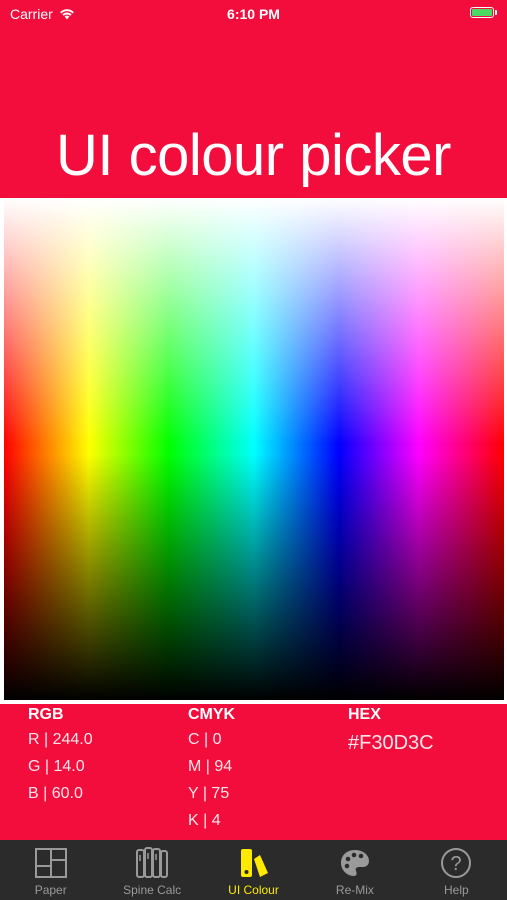  I want to click on tab-bar: Paper Spine Calc UI Colour Re-Mix ? Help, so click(253, 870).